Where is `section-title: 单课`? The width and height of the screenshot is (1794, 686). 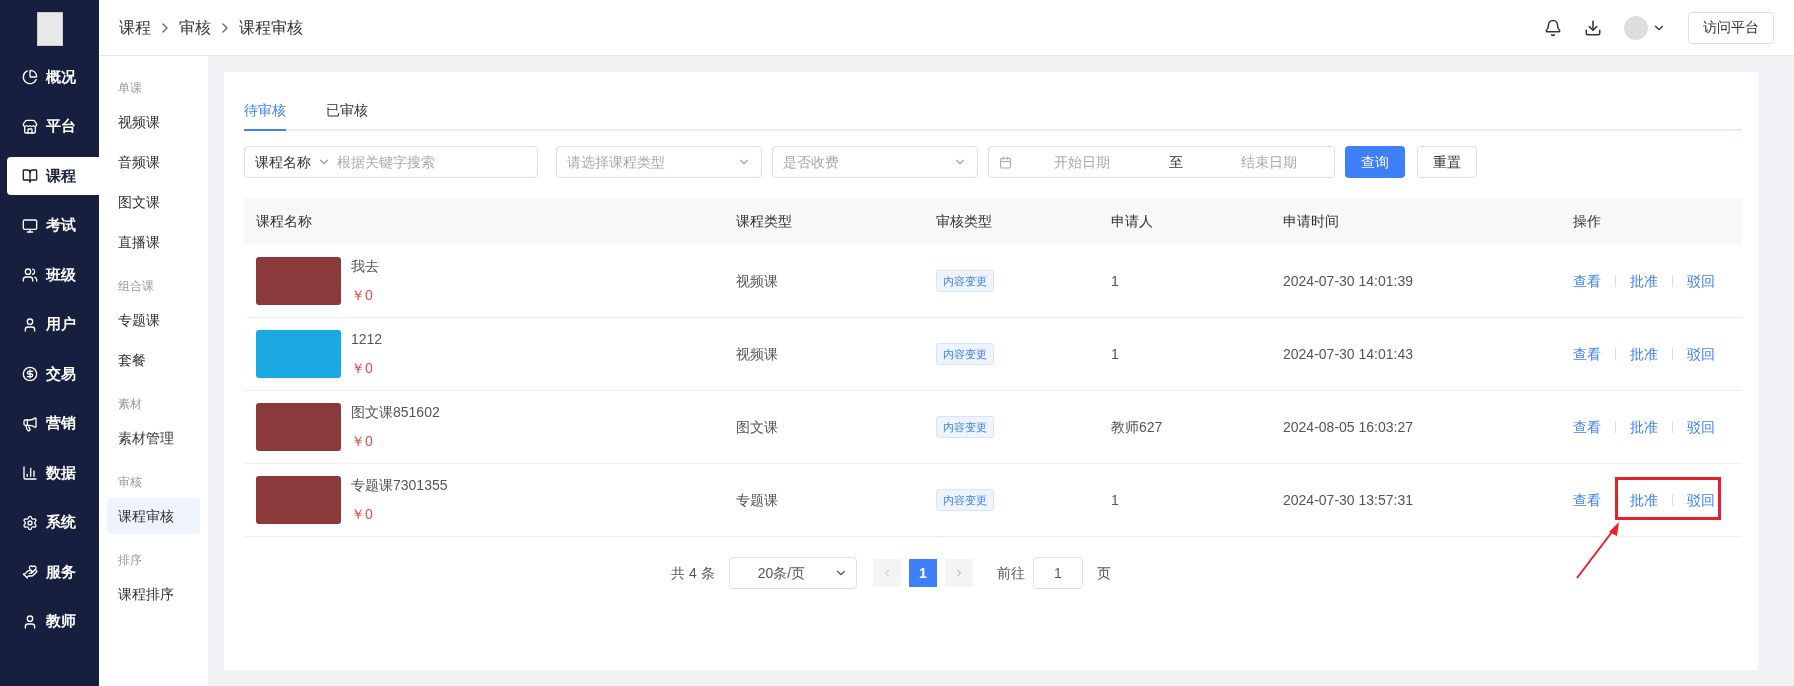 section-title: 单课 is located at coordinates (130, 88).